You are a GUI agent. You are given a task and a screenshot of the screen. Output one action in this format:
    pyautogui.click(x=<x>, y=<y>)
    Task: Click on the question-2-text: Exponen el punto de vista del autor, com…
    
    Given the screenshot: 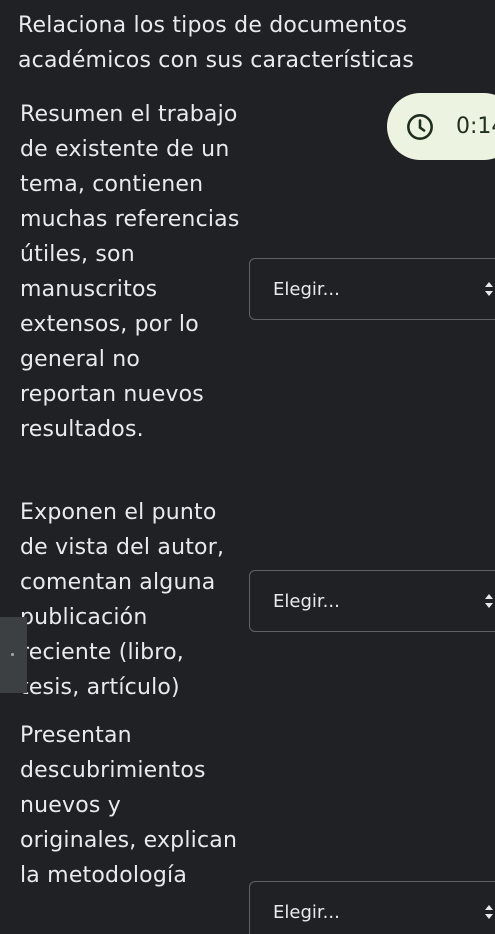 What is the action you would take?
    pyautogui.click(x=122, y=600)
    